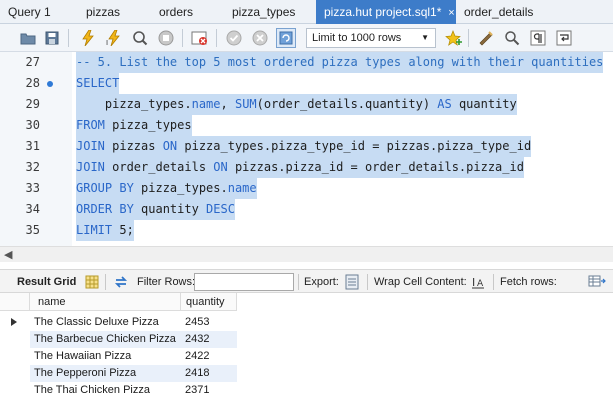 The width and height of the screenshot is (613, 402). What do you see at coordinates (46, 282) in the screenshot?
I see `result-grid-label: Result Grid` at bounding box center [46, 282].